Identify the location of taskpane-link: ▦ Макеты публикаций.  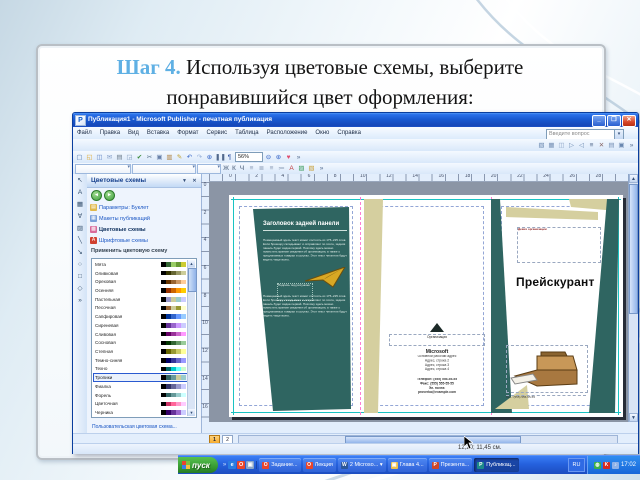
(144, 218).